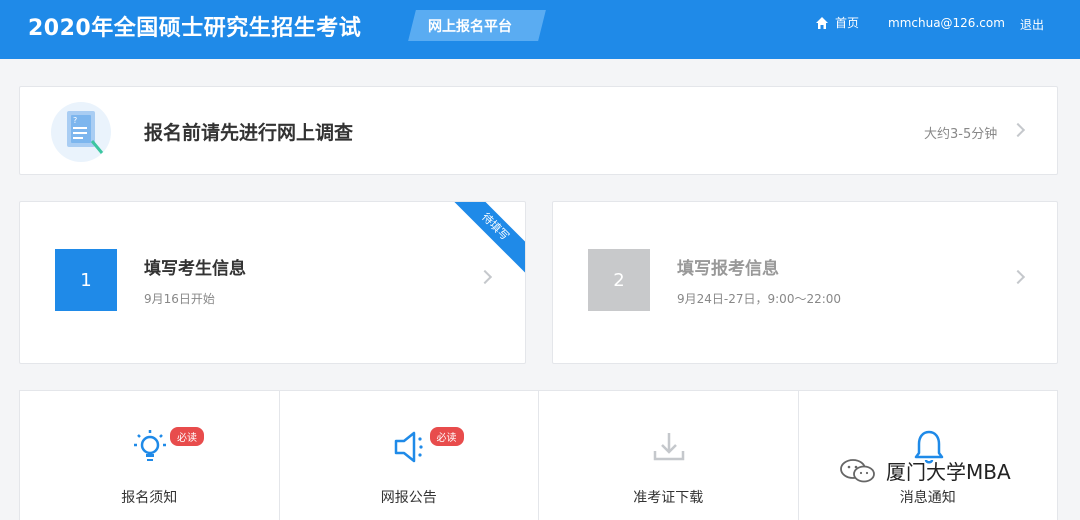 Image resolution: width=1080 pixels, height=520 pixels. Describe the element at coordinates (946, 23) in the screenshot. I see `user-email: mmchua@126.com` at that location.